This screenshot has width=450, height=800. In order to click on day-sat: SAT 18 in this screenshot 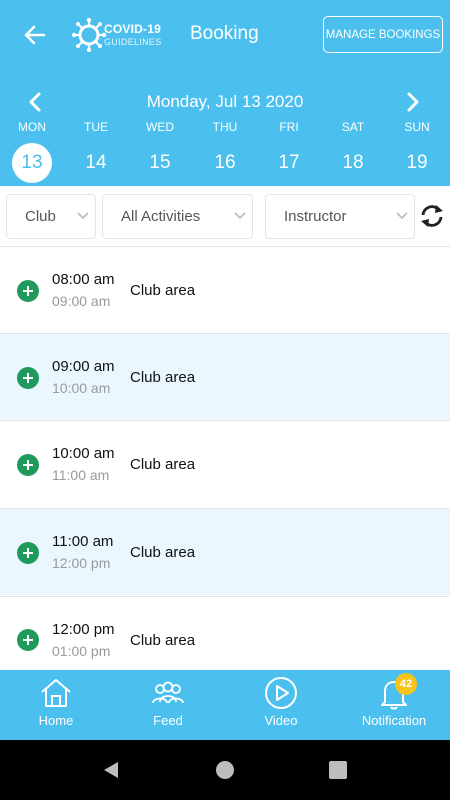, I will do `click(353, 151)`.